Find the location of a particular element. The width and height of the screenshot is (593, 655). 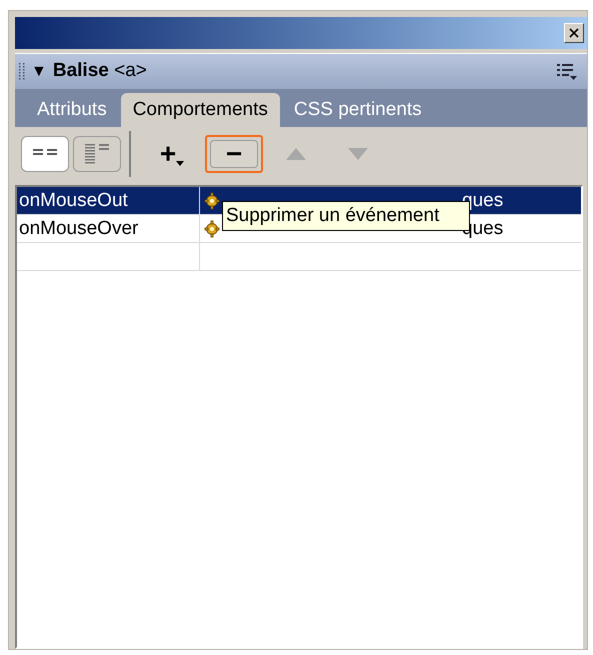

panel-title: Balise <a> is located at coordinates (99, 71).